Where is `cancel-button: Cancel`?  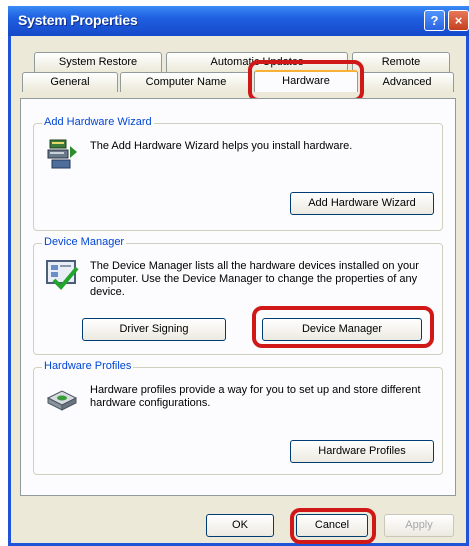 cancel-button: Cancel is located at coordinates (332, 525).